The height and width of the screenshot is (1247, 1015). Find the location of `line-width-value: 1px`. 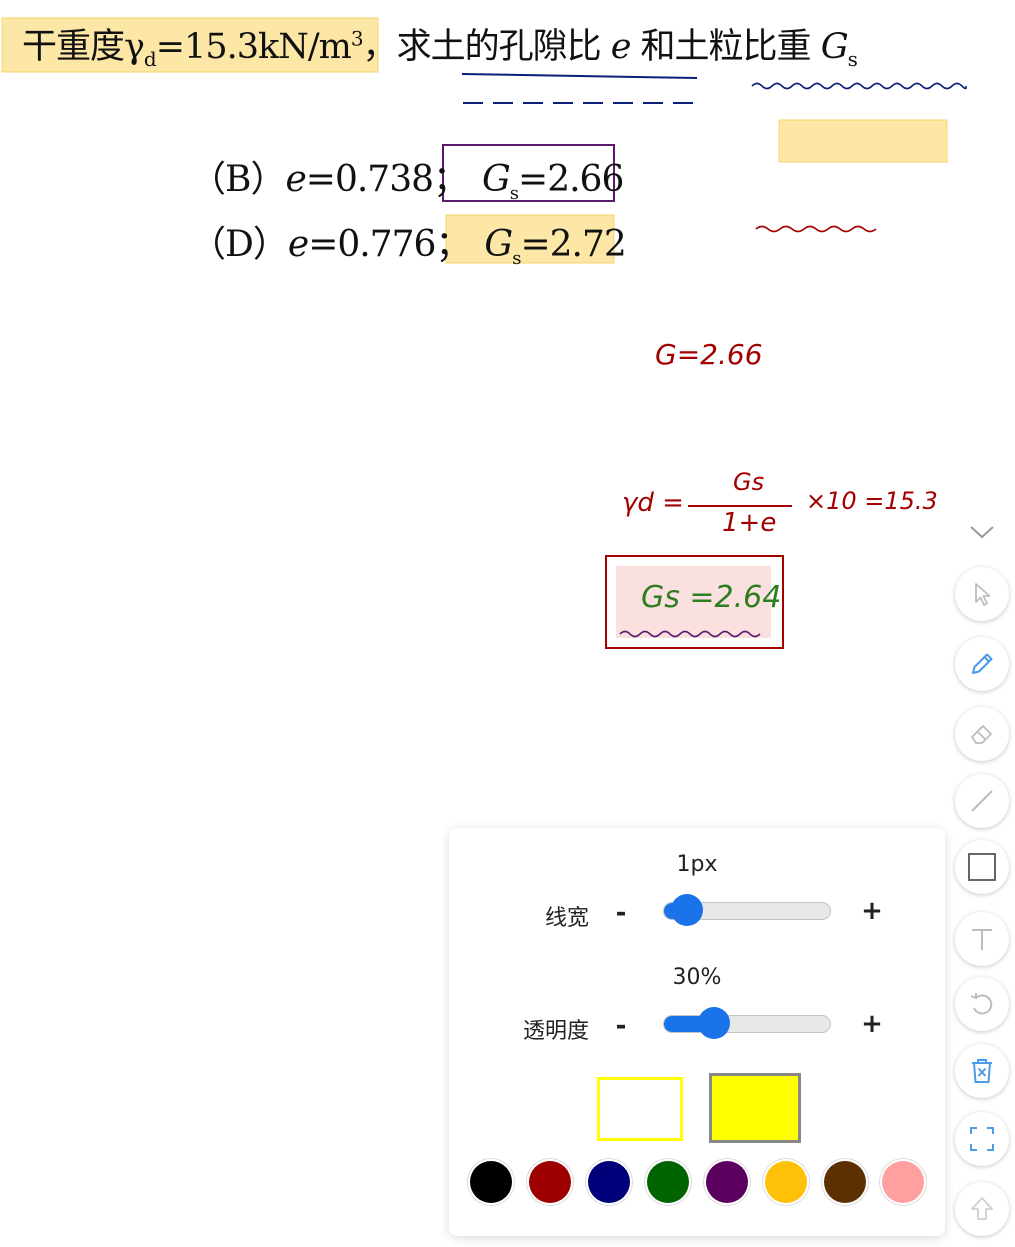

line-width-value: 1px is located at coordinates (697, 864).